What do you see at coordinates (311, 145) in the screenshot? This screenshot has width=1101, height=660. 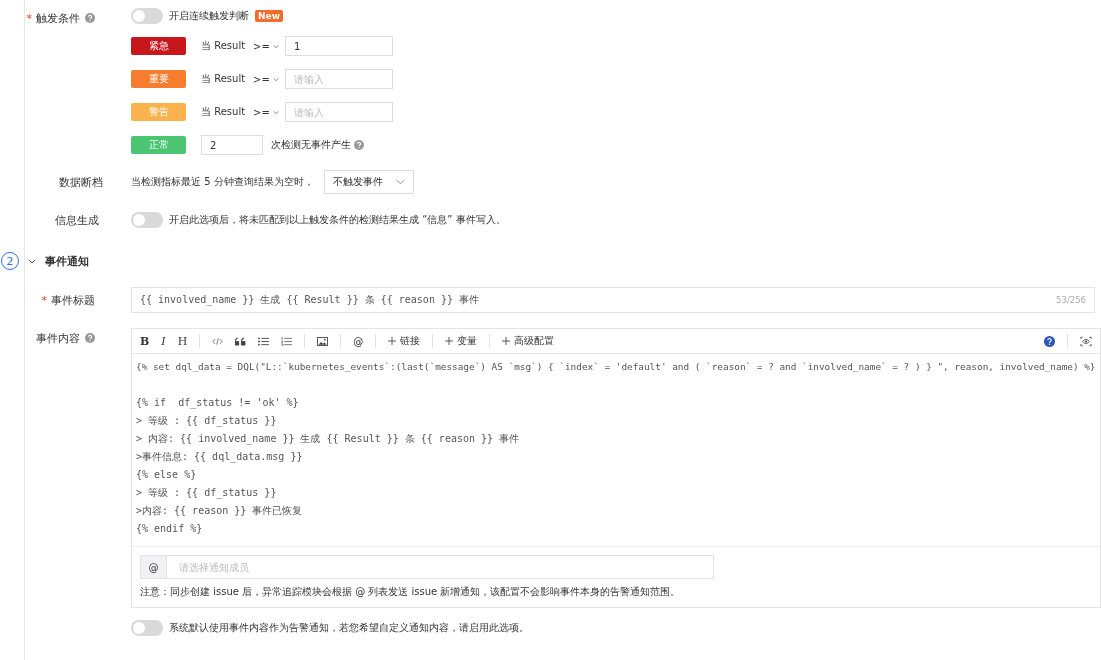 I see `count-suffix: 次检测无事件产生` at bounding box center [311, 145].